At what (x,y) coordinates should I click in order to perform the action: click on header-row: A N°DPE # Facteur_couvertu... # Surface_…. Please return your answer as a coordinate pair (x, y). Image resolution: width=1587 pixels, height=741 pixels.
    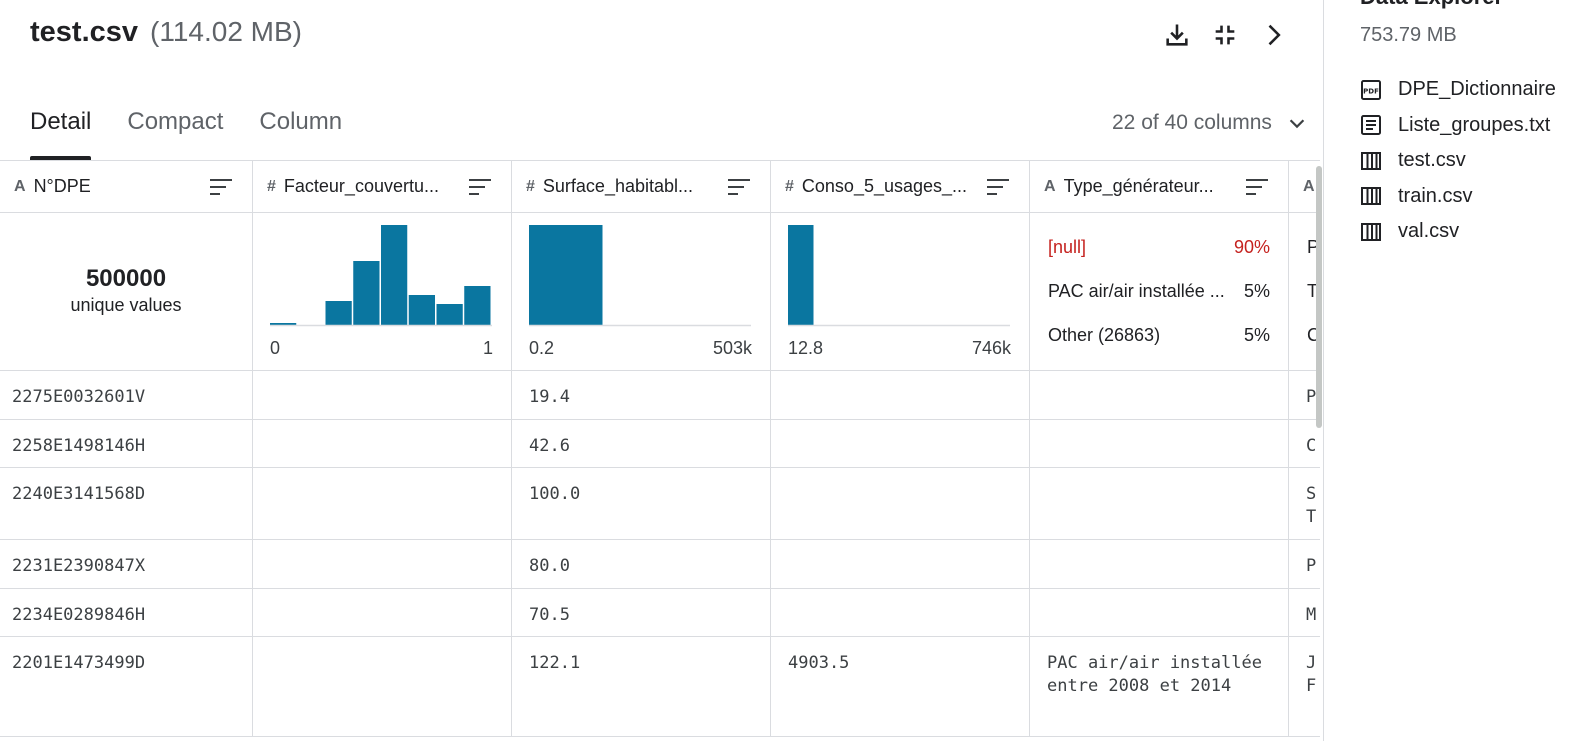
    Looking at the image, I should click on (660, 187).